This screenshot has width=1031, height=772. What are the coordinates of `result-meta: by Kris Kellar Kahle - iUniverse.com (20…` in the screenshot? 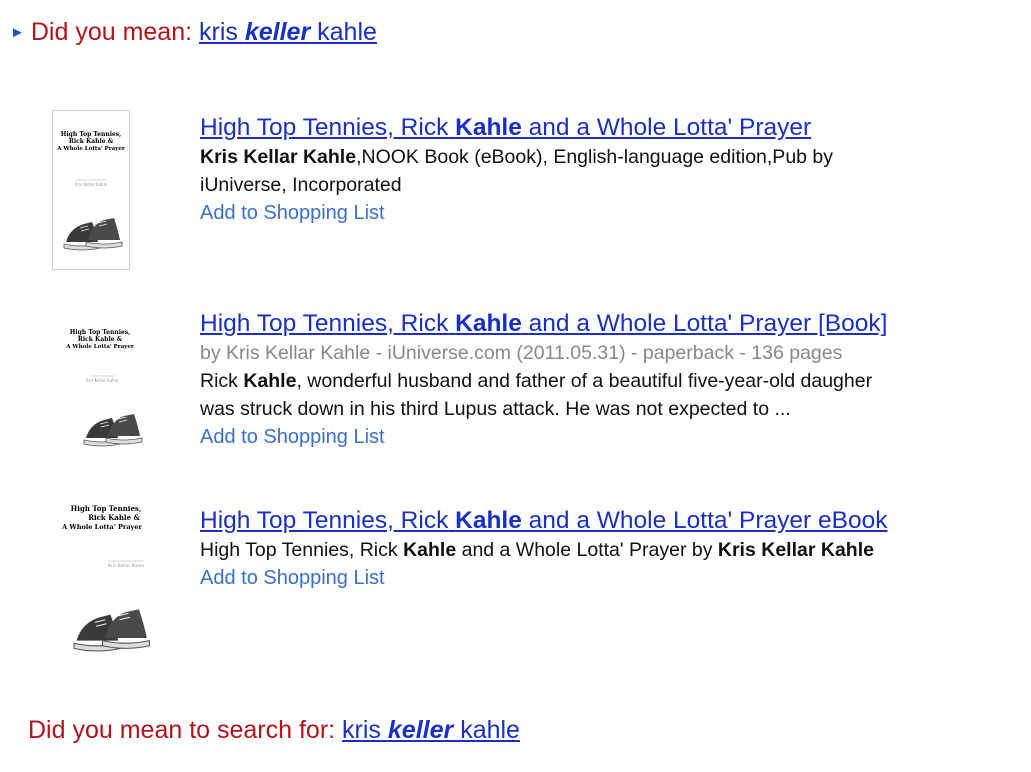 It's located at (521, 353).